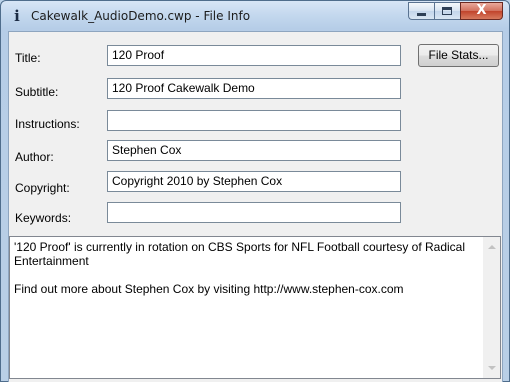 The width and height of the screenshot is (510, 382). Describe the element at coordinates (491, 307) in the screenshot. I see `vertical-scrollbar` at that location.